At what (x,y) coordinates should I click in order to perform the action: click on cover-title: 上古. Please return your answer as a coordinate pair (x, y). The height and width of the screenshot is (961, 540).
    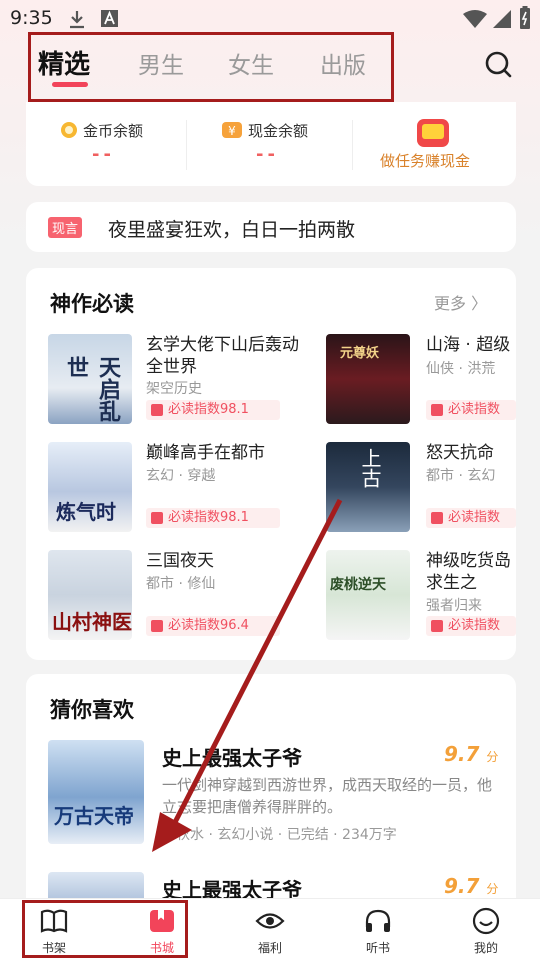
    Looking at the image, I should click on (370, 468).